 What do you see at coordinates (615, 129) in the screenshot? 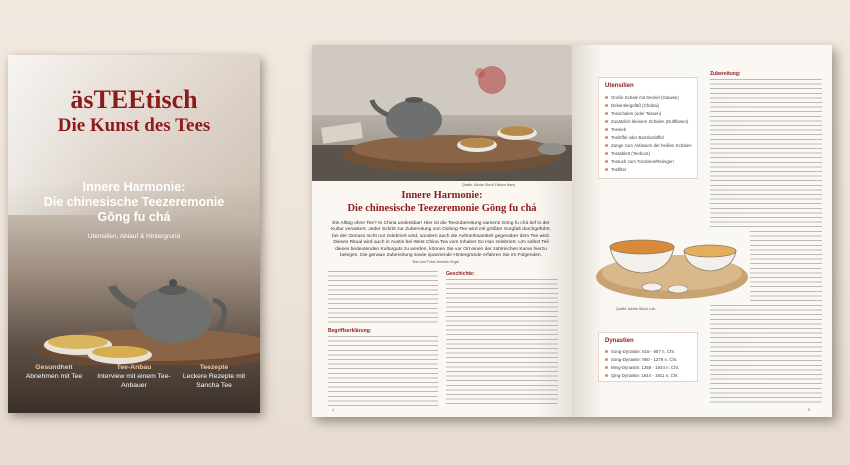
I see `utensils-item: Teesieb` at bounding box center [615, 129].